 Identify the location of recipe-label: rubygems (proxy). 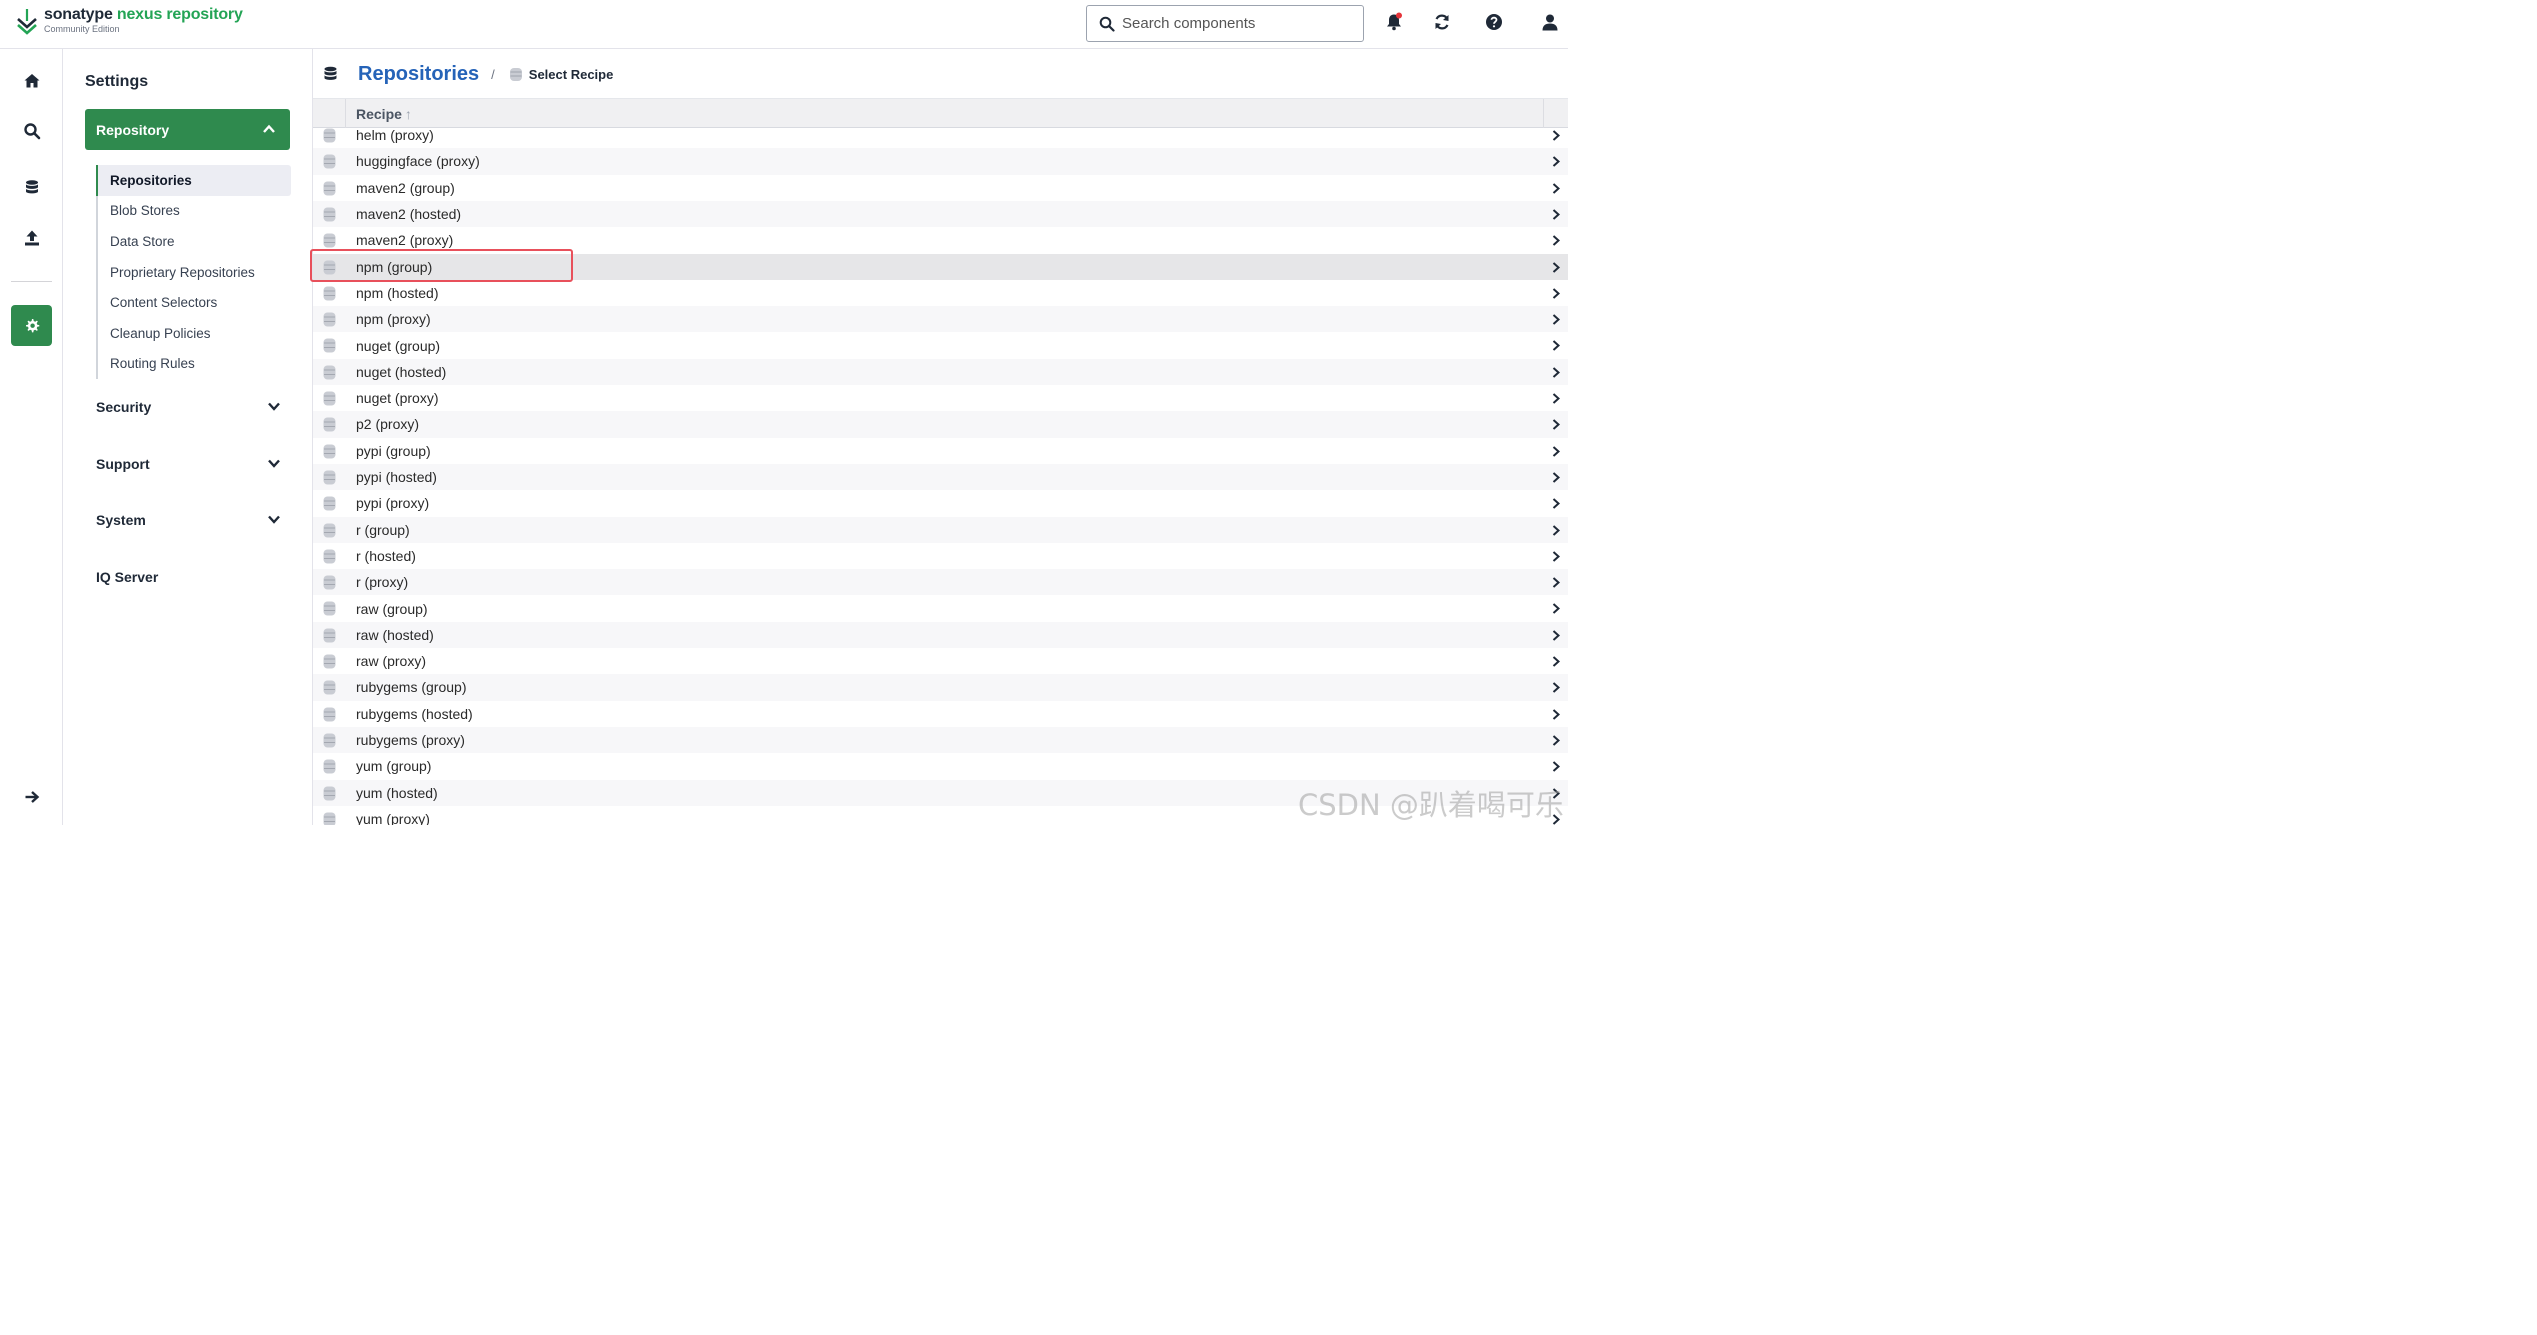
(410, 740).